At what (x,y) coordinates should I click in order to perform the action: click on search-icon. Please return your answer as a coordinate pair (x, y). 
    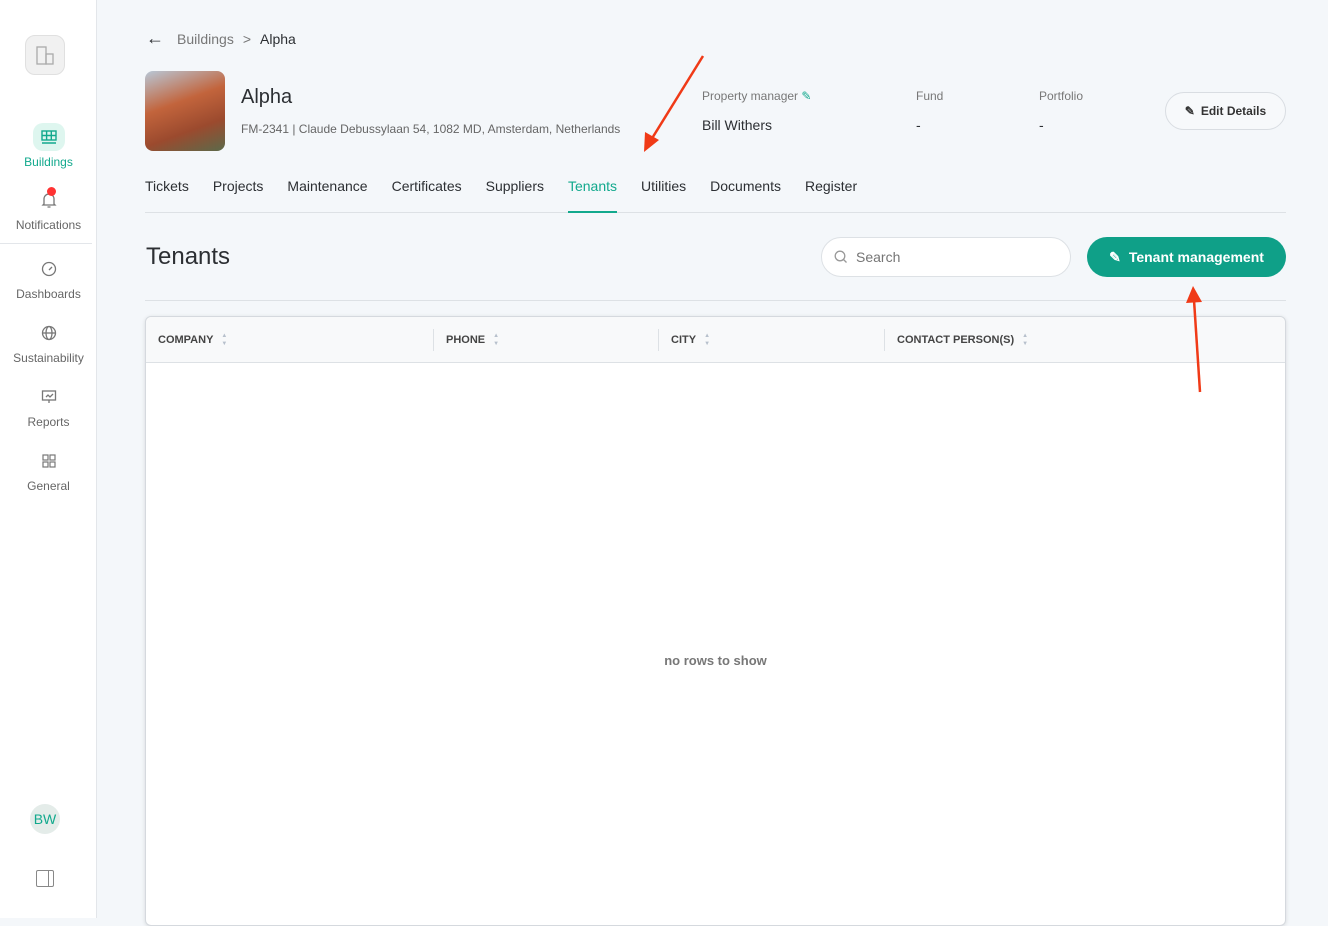
    Looking at the image, I should click on (840, 256).